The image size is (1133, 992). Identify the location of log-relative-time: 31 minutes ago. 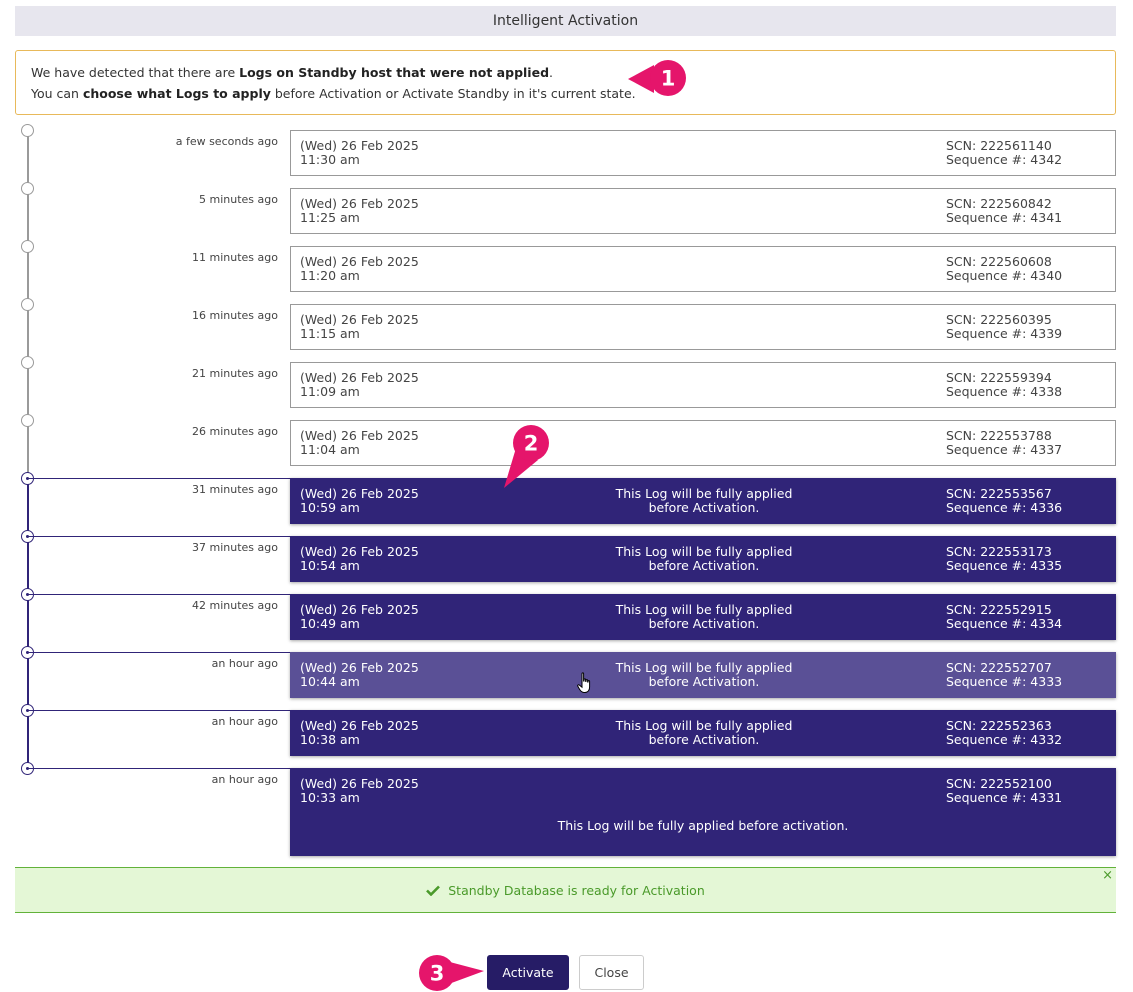
(235, 489).